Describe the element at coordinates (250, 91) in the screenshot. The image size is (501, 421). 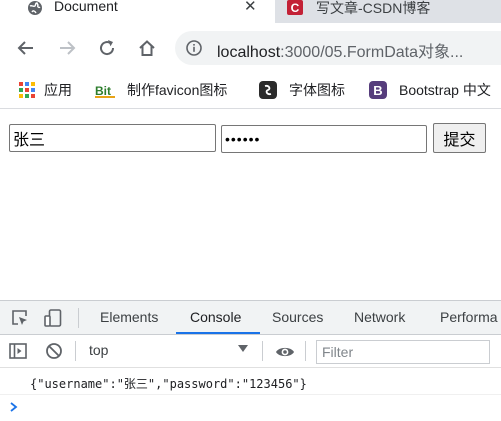
I see `bookmarks-bar: 应用 Bit 制作favicon图标 字体图标 B Bootstrap 中文` at that location.